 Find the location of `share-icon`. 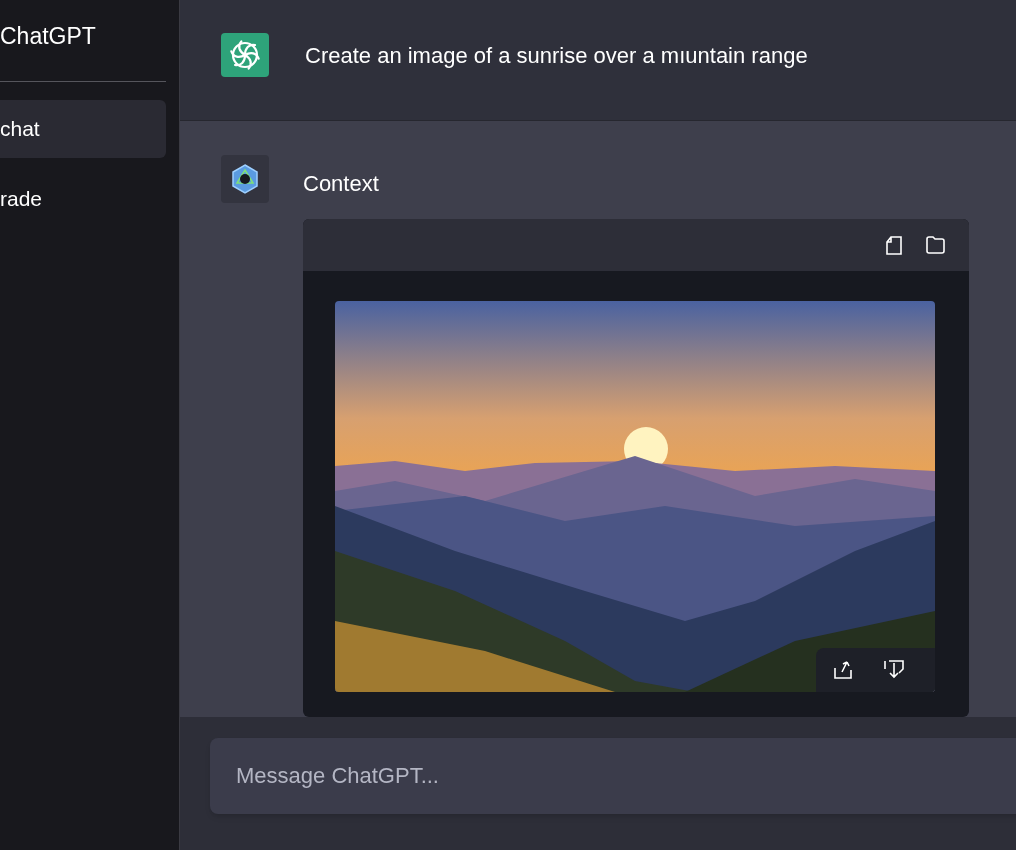

share-icon is located at coordinates (843, 670).